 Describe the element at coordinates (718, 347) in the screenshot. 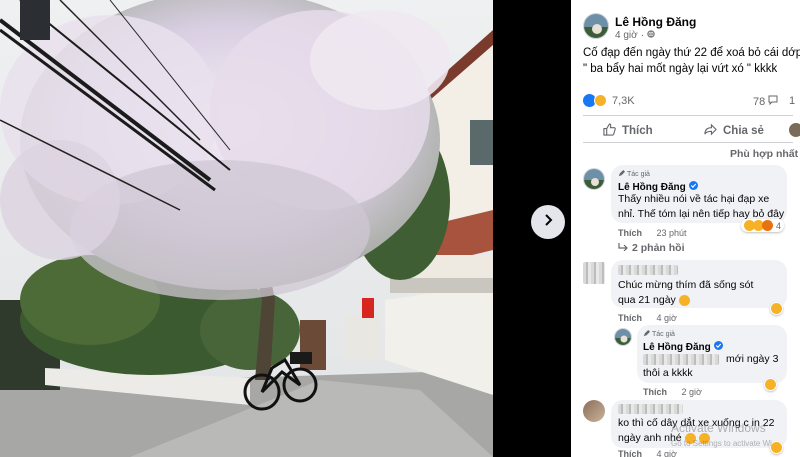

I see `verified-badge-icon` at that location.